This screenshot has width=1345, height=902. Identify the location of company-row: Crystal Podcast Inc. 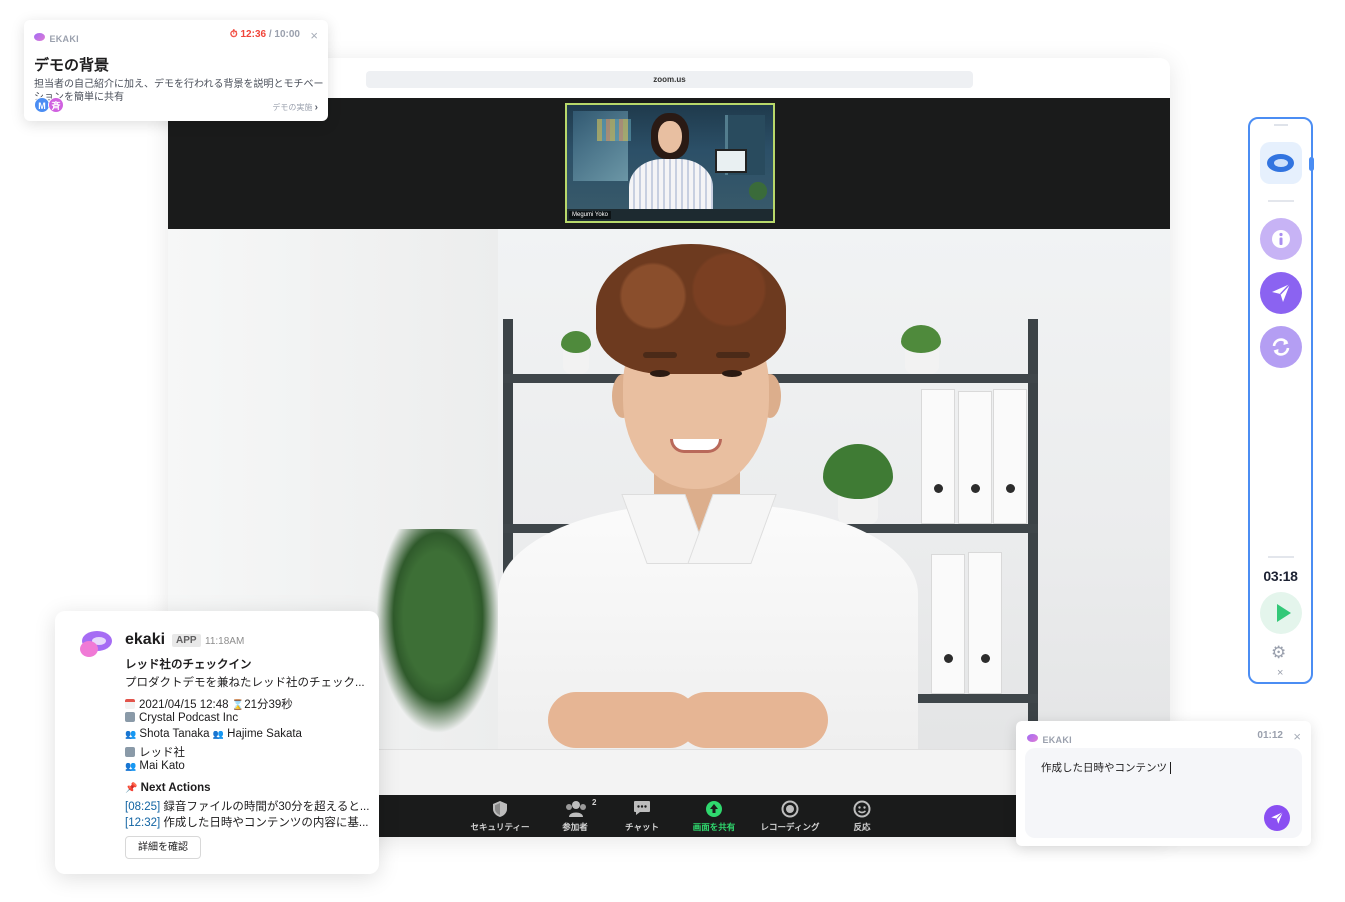
(181, 718).